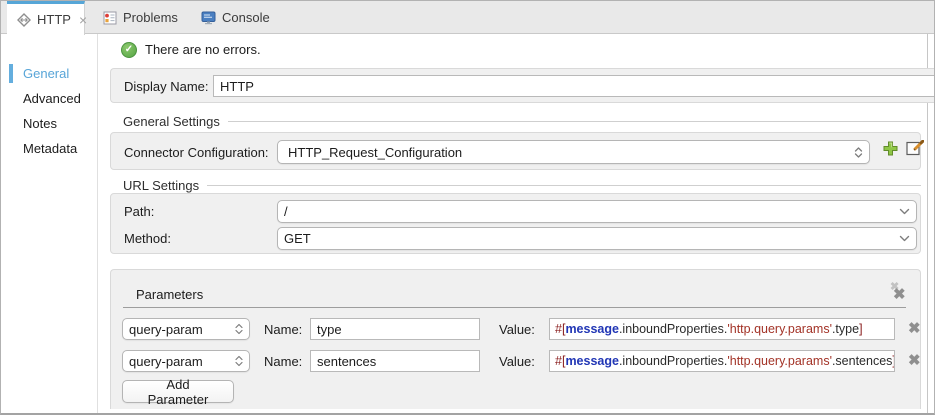 The height and width of the screenshot is (415, 935). What do you see at coordinates (170, 294) in the screenshot?
I see `parameters-title: Parameters` at bounding box center [170, 294].